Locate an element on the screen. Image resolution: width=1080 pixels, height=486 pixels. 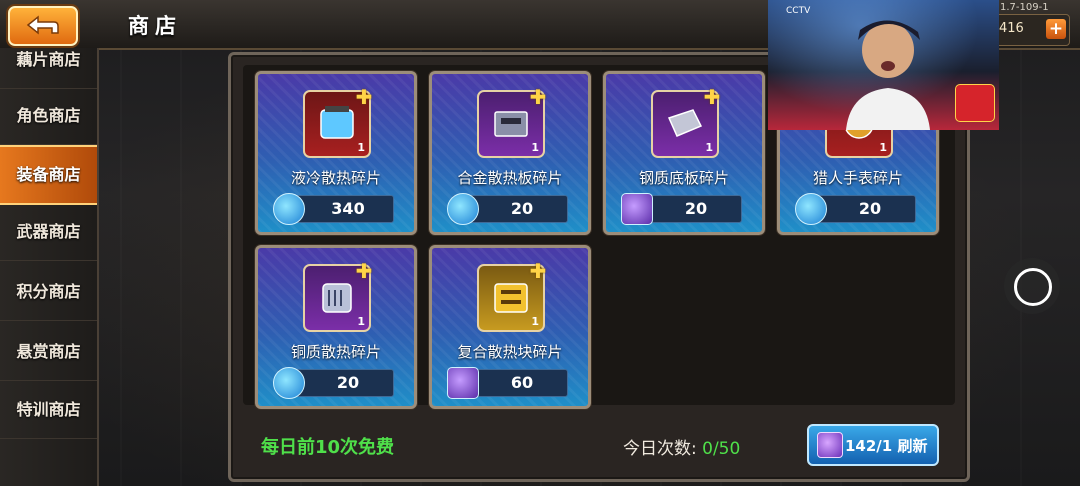
version-text: 1.7-109-1 is located at coordinates (1024, 7).